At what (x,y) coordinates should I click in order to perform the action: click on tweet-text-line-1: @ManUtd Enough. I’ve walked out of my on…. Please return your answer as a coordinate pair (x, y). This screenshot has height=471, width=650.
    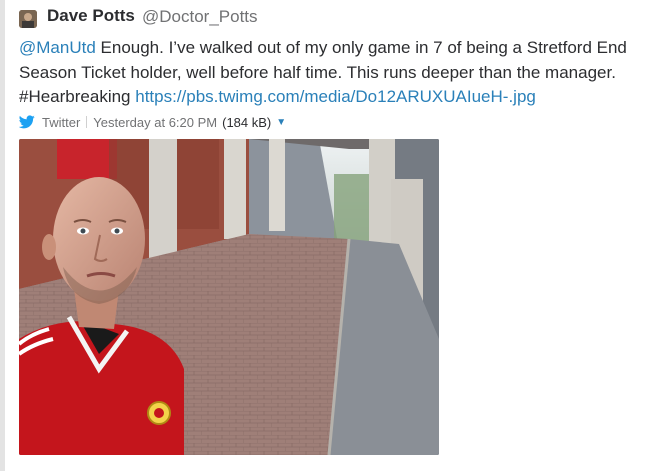
    Looking at the image, I should click on (331, 48).